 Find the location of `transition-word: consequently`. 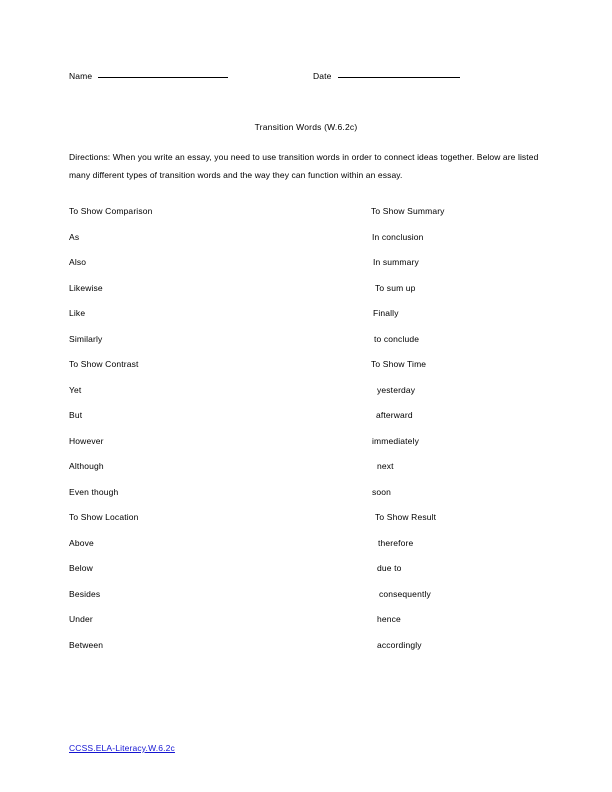

transition-word: consequently is located at coordinates (405, 593).